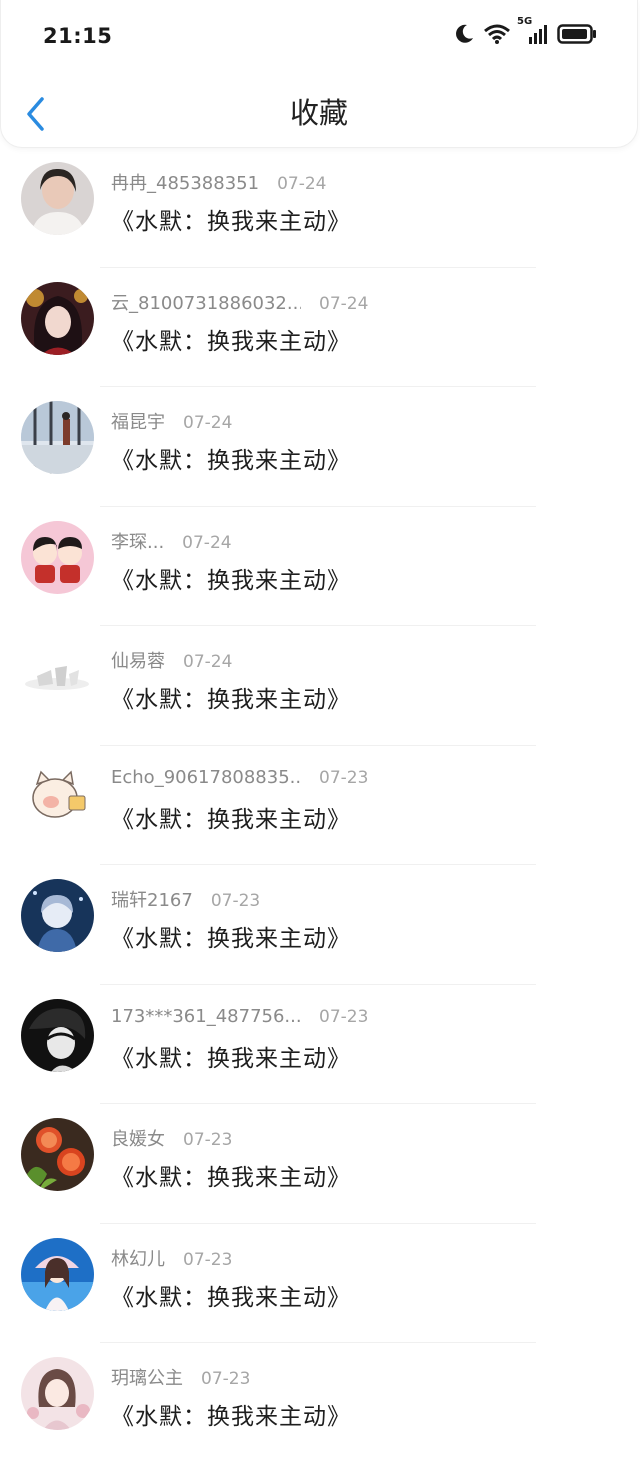 This screenshot has width=640, height=1463. What do you see at coordinates (318, 113) in the screenshot?
I see `page-title: 收藏` at bounding box center [318, 113].